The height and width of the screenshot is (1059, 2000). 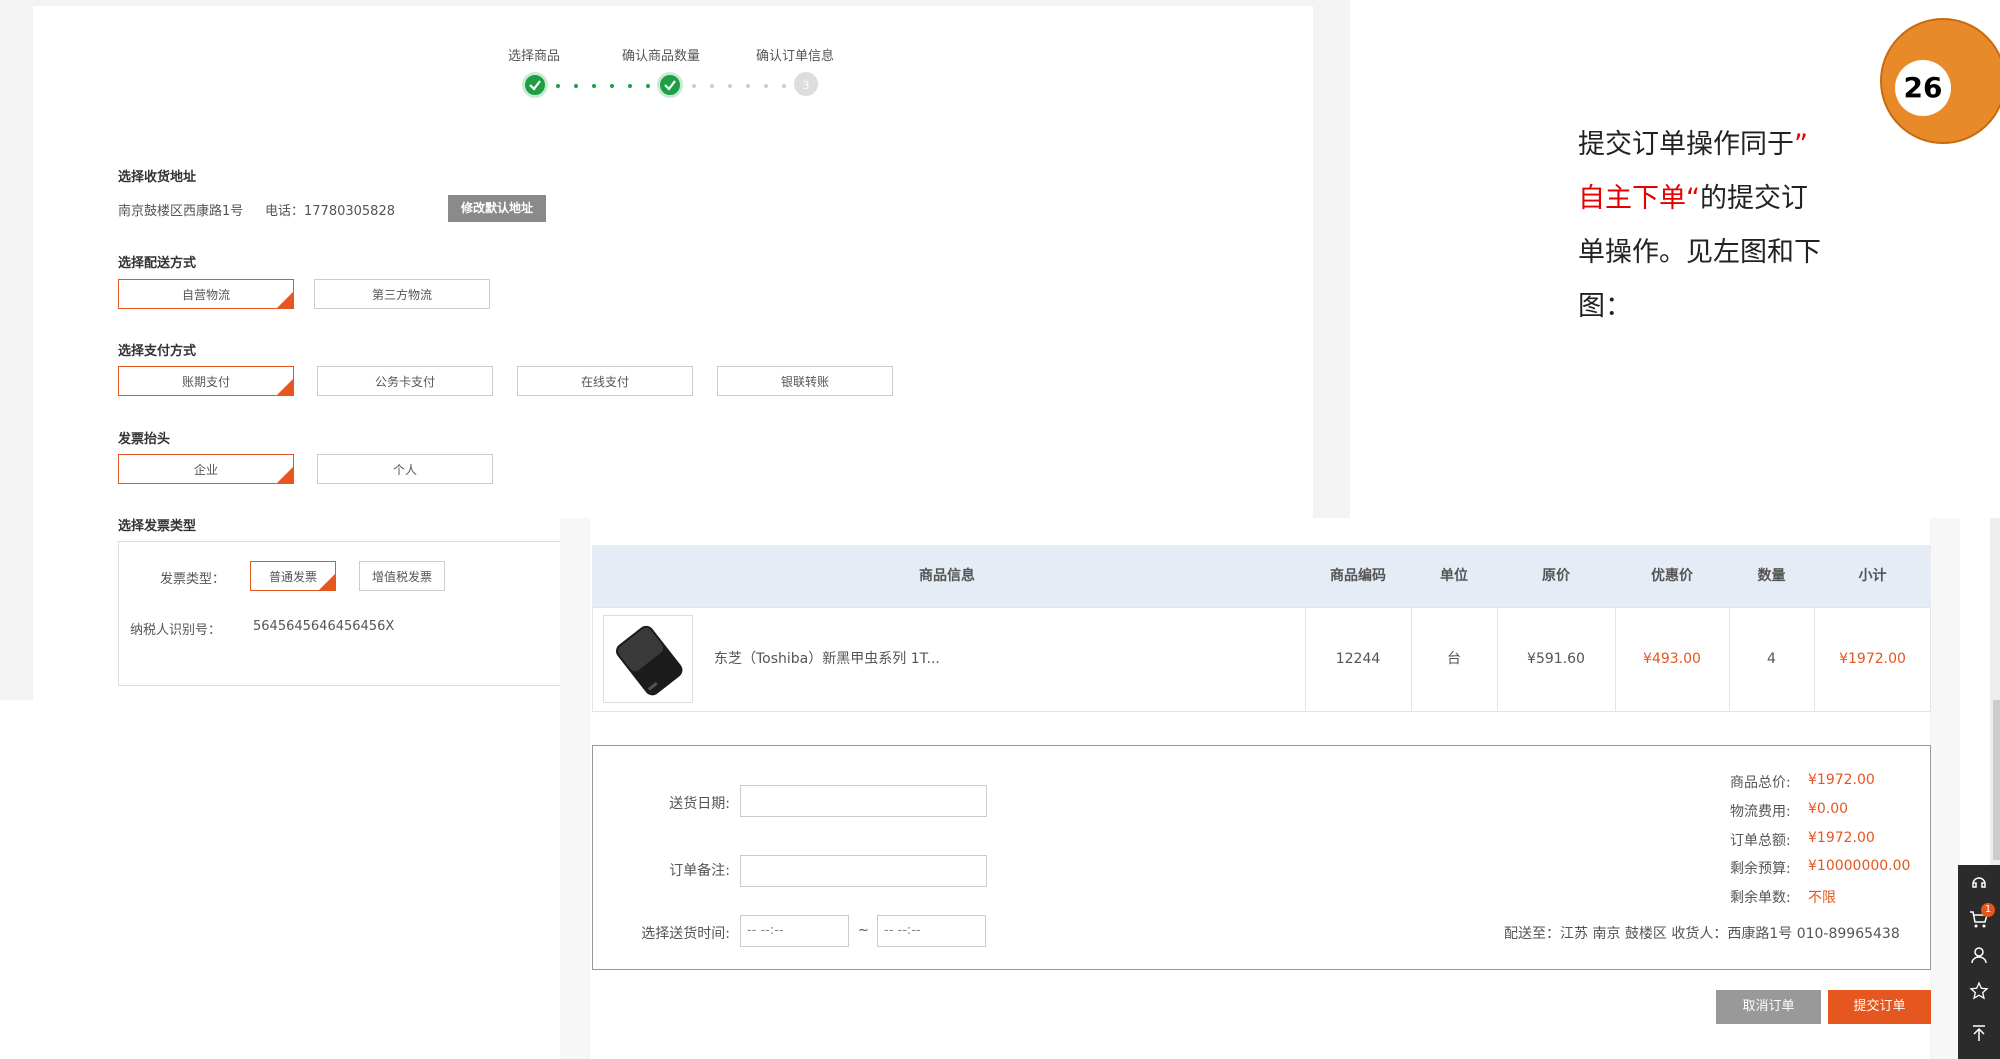 What do you see at coordinates (1841, 780) in the screenshot?
I see `goods-total-value: ¥1972.00` at bounding box center [1841, 780].